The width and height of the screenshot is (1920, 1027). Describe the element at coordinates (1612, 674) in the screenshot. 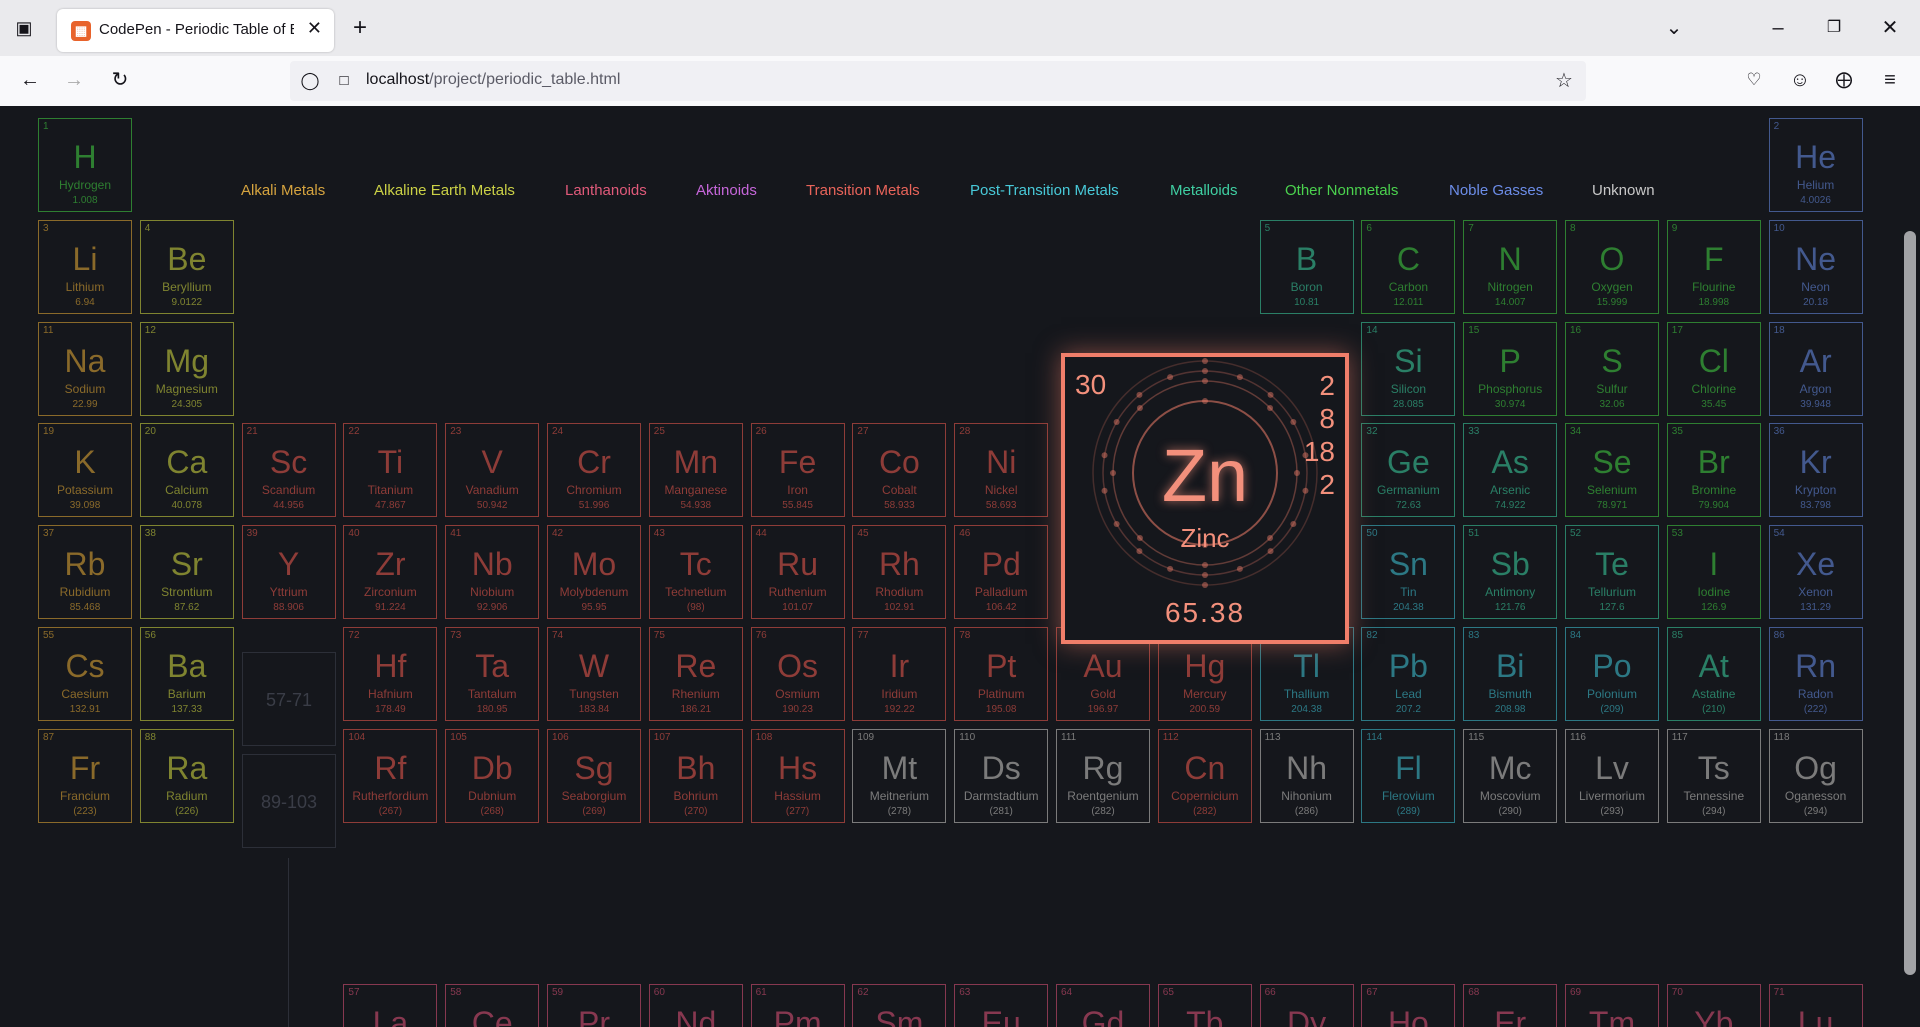

I see `element-cell-po: 84 Po Polonium (209)` at that location.